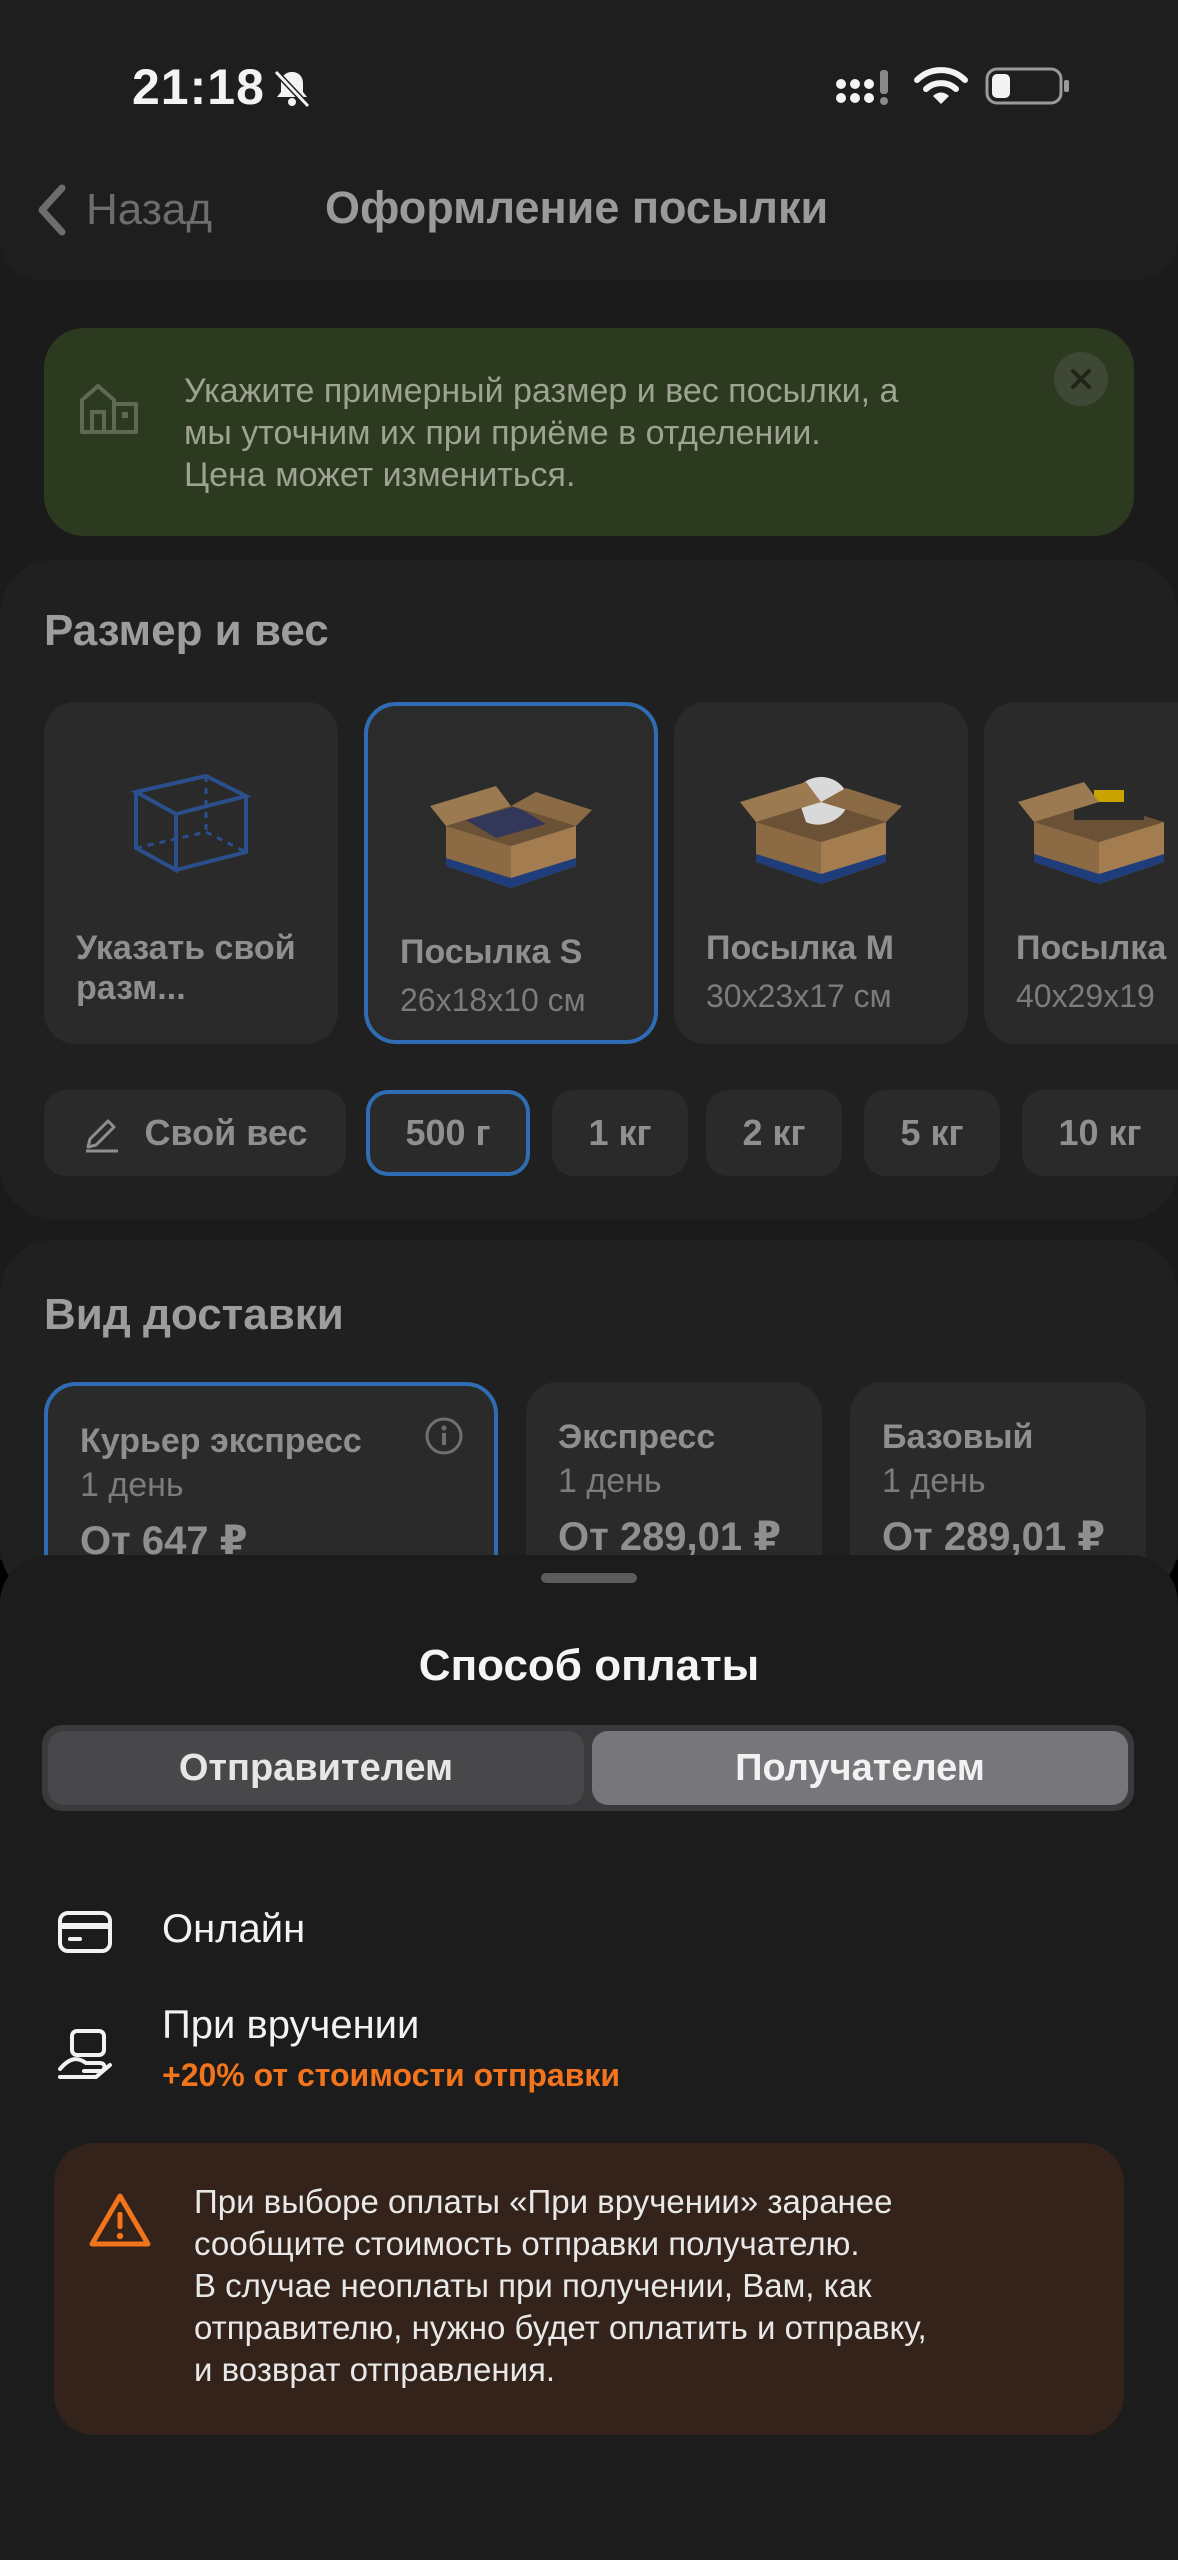 The image size is (1178, 2560). I want to click on custom-weight-chip: Свой вес, so click(195, 1133).